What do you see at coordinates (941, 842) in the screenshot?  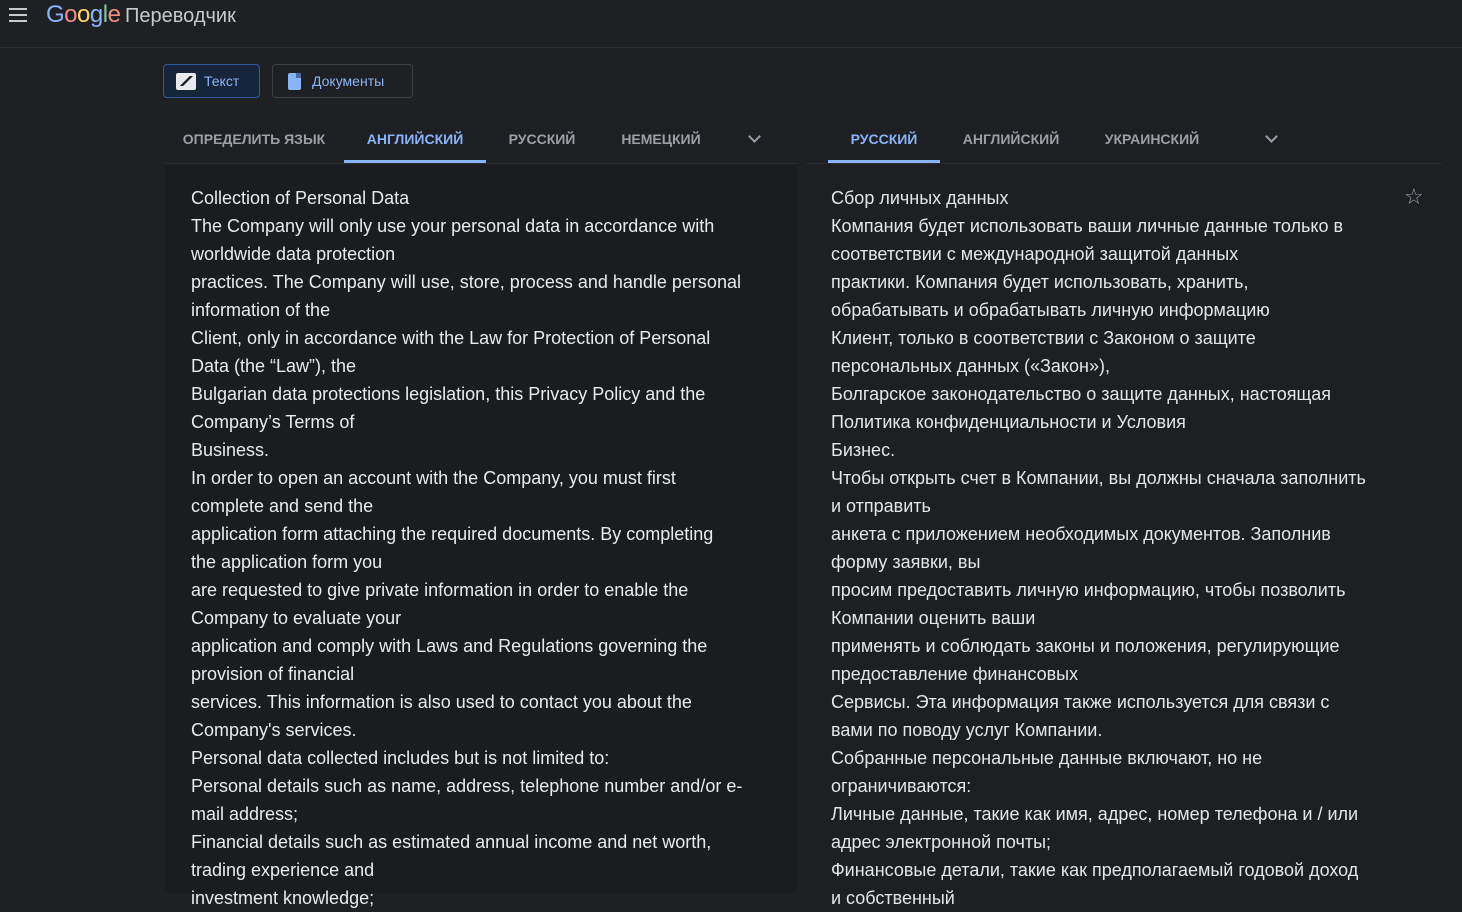 I see `translated-text-line: адрес электронной почты;` at bounding box center [941, 842].